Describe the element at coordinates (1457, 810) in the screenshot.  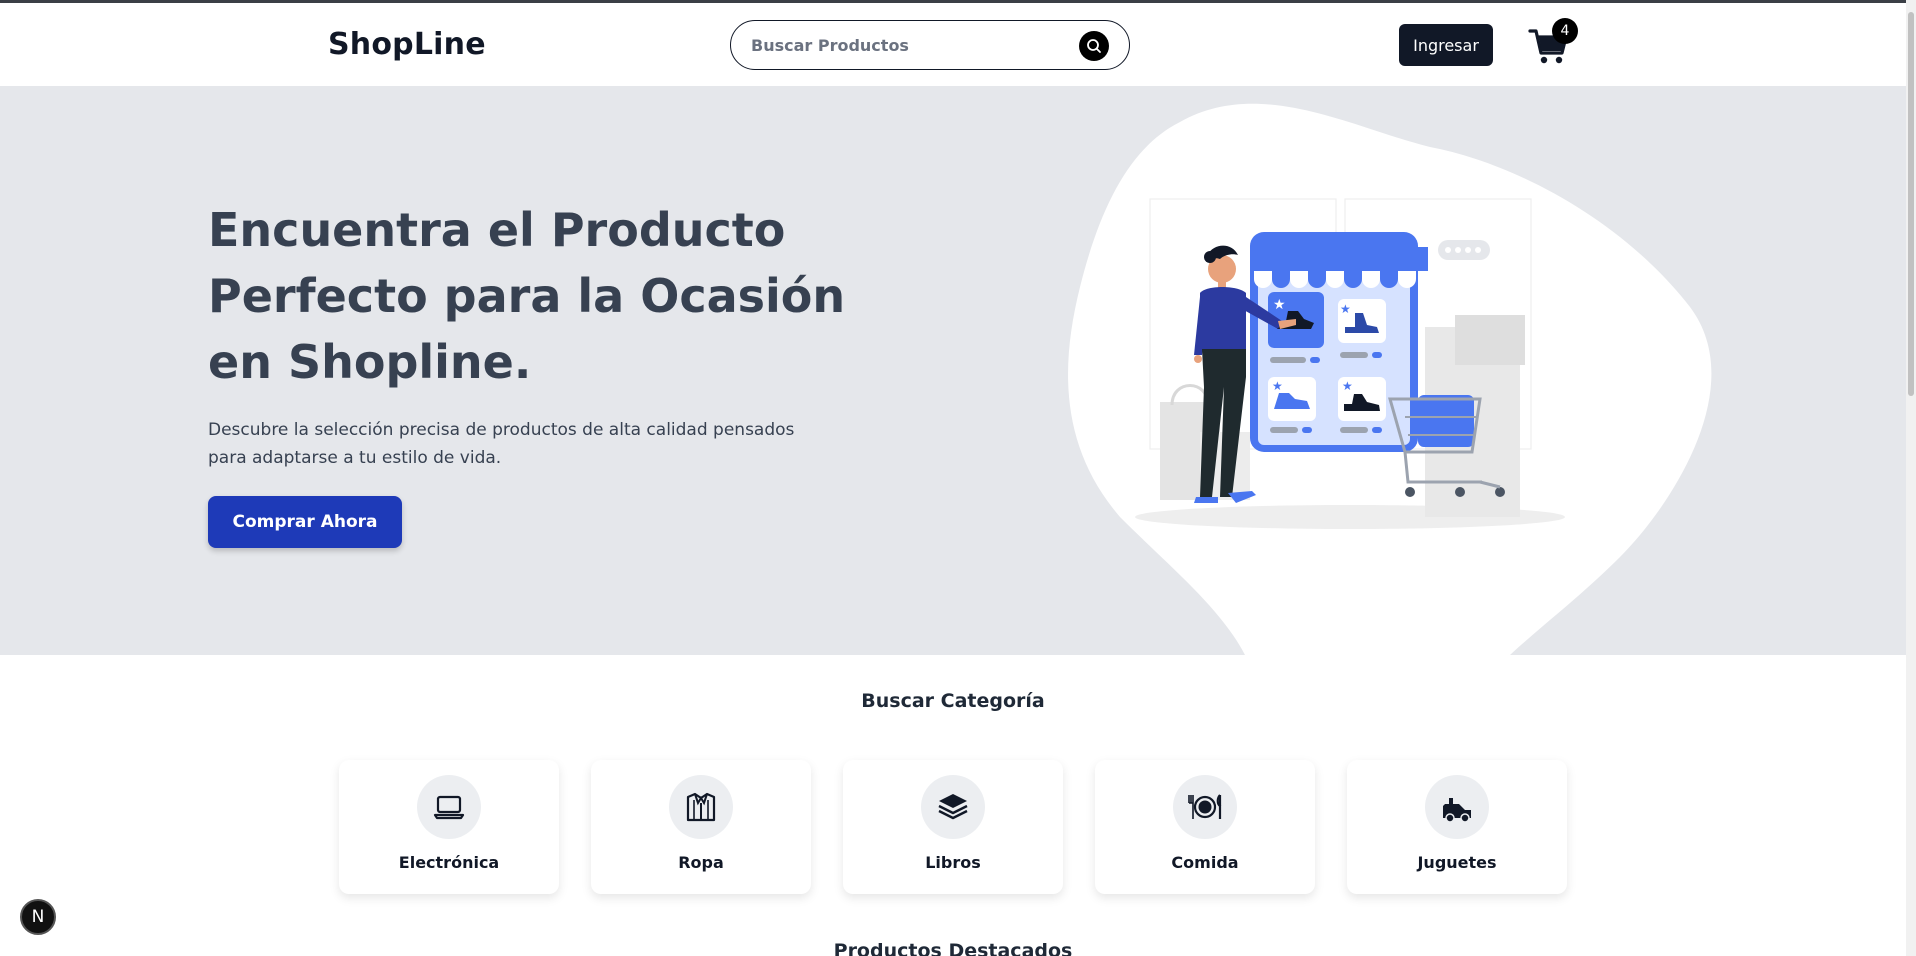
I see `toy-car-icon` at that location.